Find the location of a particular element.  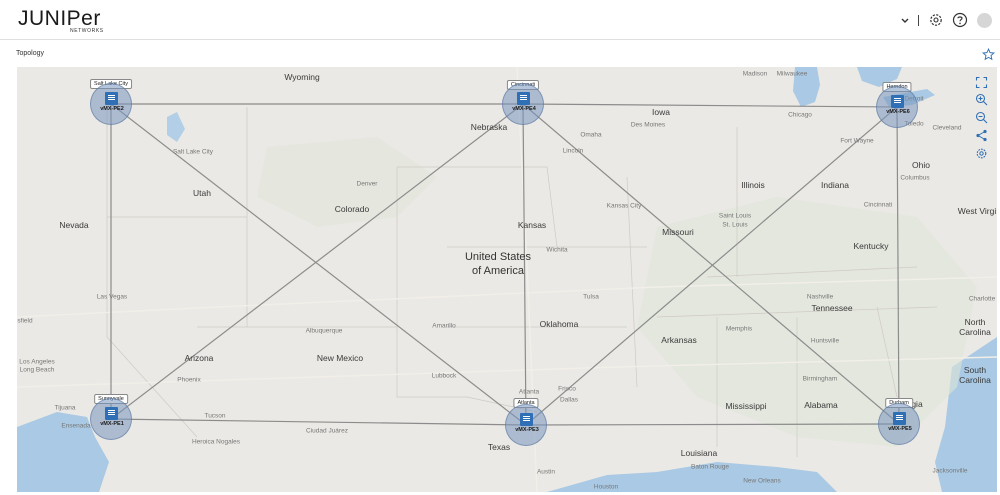

top-bar: JUNIPer NETWORKS is located at coordinates (500, 20).